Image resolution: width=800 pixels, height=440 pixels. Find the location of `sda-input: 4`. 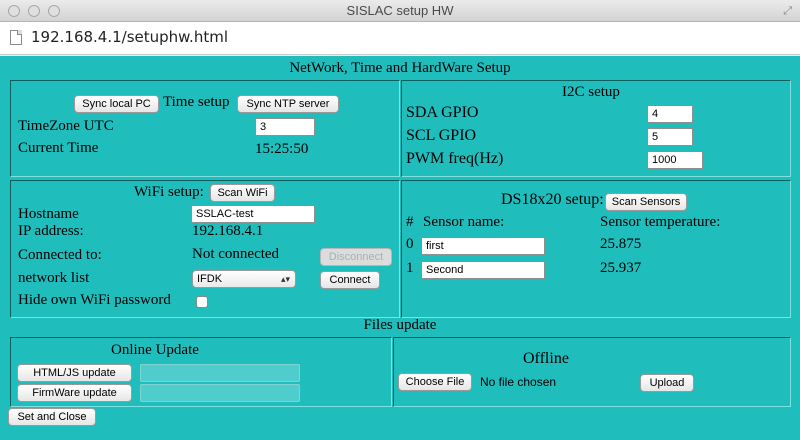

sda-input: 4 is located at coordinates (670, 114).